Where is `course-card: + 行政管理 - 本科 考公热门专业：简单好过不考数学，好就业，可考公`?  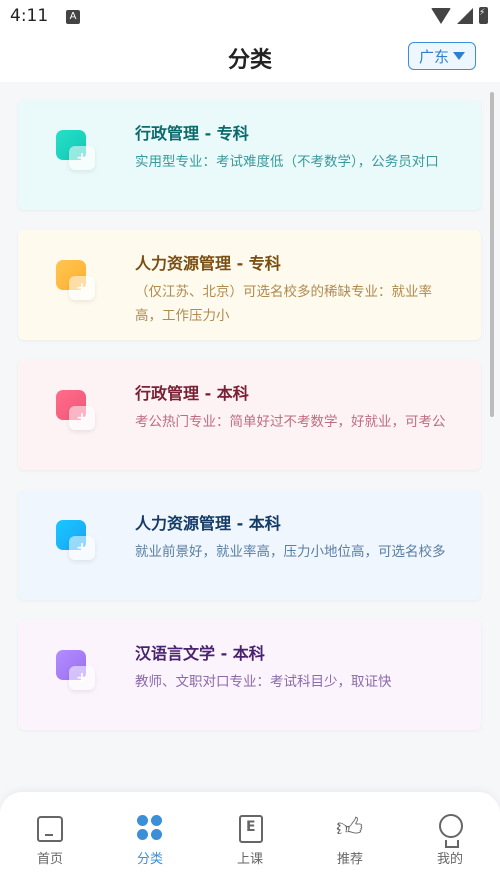
course-card: + 行政管理 - 本科 考公热门专业：简单好过不考数学，好就业，可考公 is located at coordinates (249, 415).